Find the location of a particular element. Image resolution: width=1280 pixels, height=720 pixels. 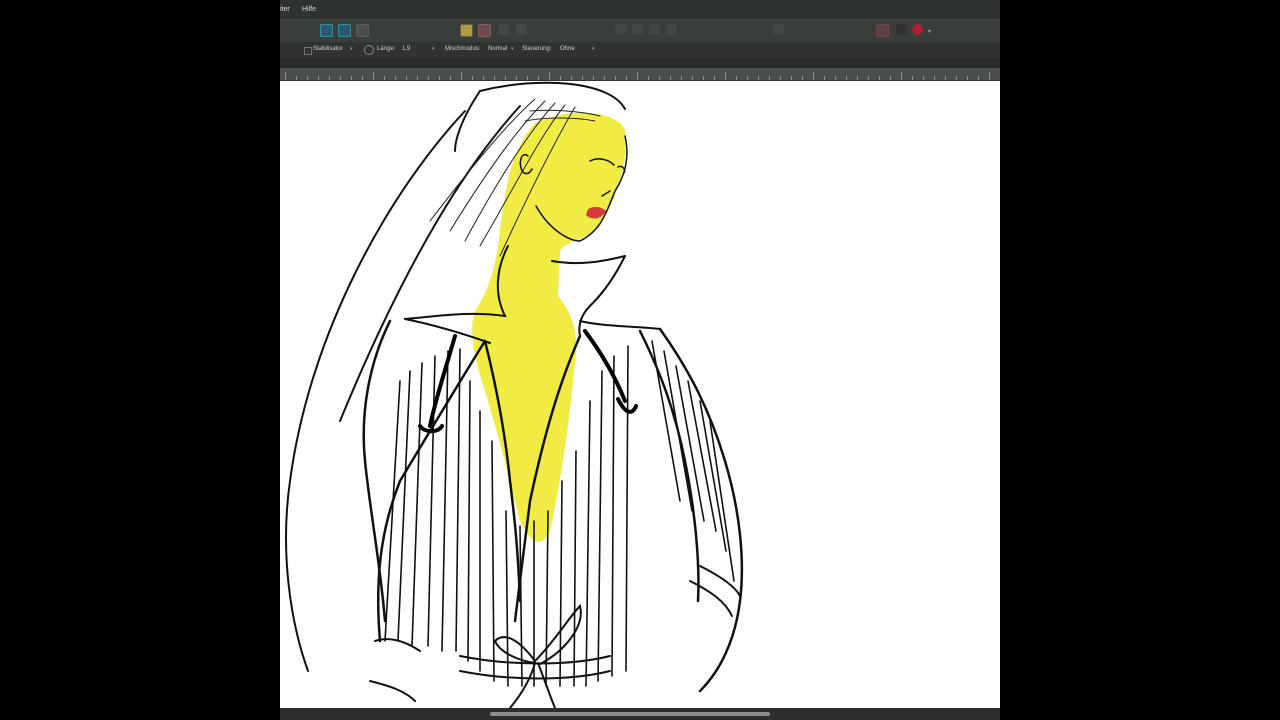

length-field: 1,9 is located at coordinates (406, 49).